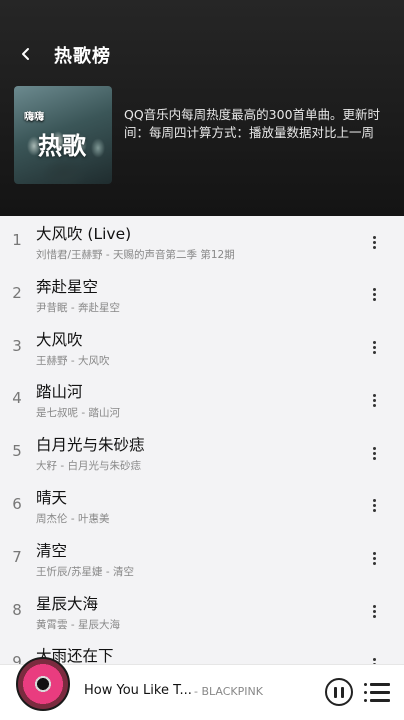  Describe the element at coordinates (17, 292) in the screenshot. I see `song-rank: 2` at that location.